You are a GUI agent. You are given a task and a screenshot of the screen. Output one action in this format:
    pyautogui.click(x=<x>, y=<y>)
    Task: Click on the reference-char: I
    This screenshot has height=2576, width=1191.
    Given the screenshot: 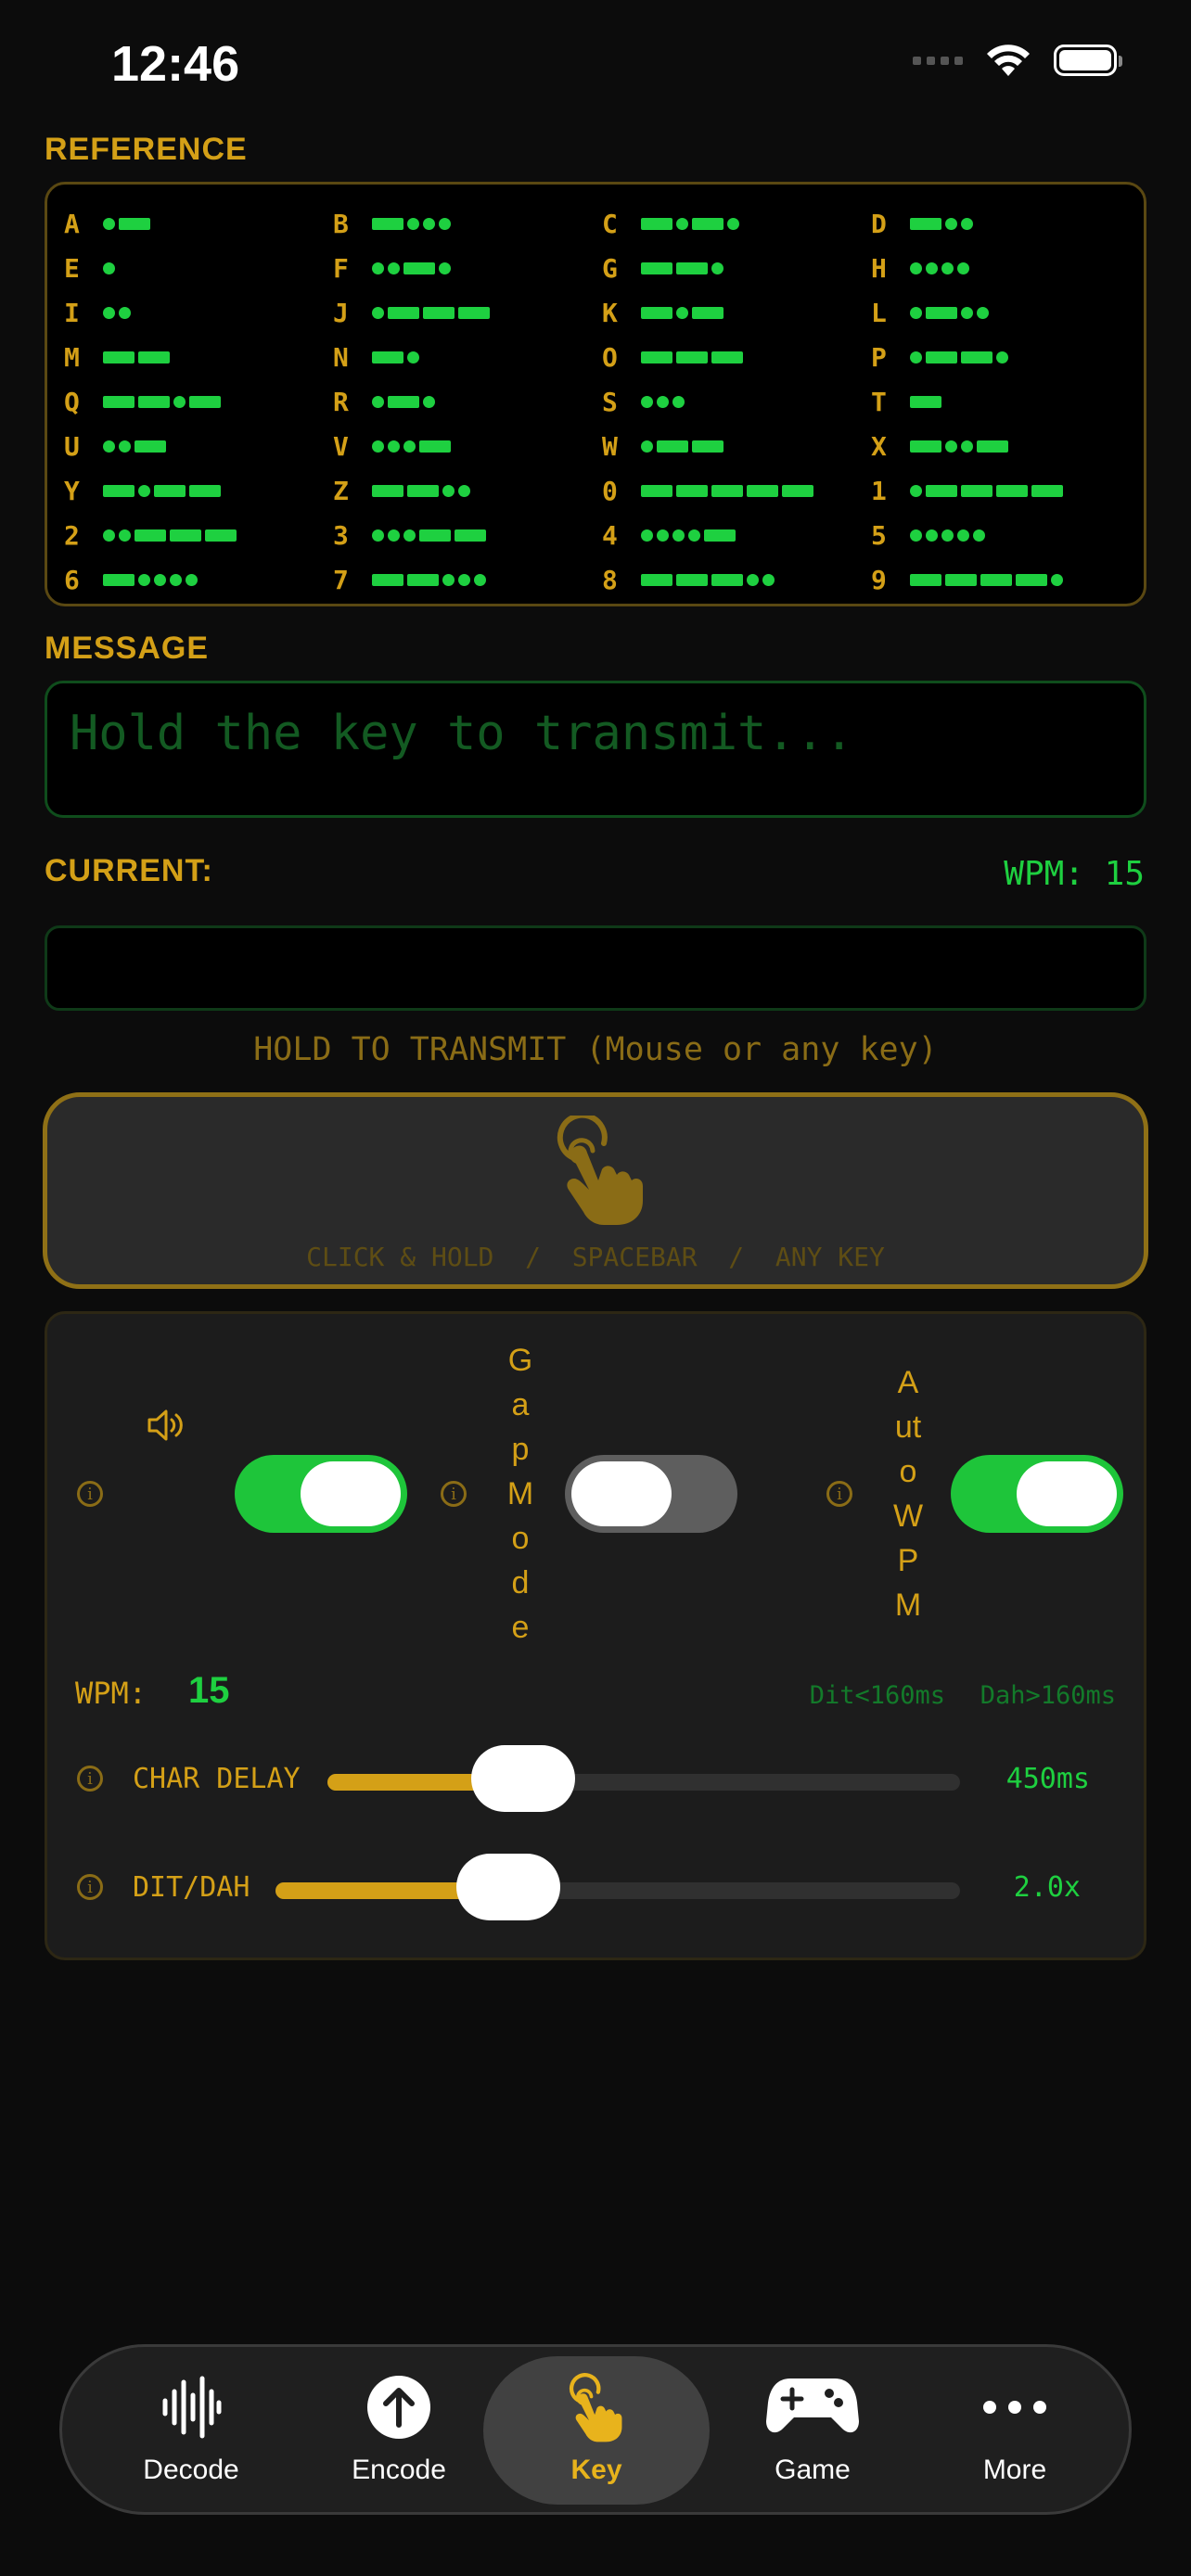 What is the action you would take?
    pyautogui.click(x=72, y=312)
    